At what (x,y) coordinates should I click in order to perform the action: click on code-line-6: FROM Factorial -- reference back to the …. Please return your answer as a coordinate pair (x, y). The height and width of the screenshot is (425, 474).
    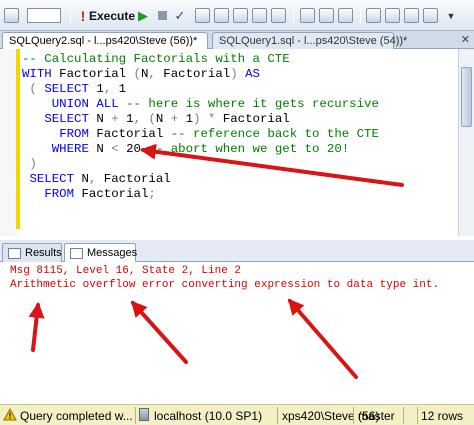
    Looking at the image, I should click on (200, 134).